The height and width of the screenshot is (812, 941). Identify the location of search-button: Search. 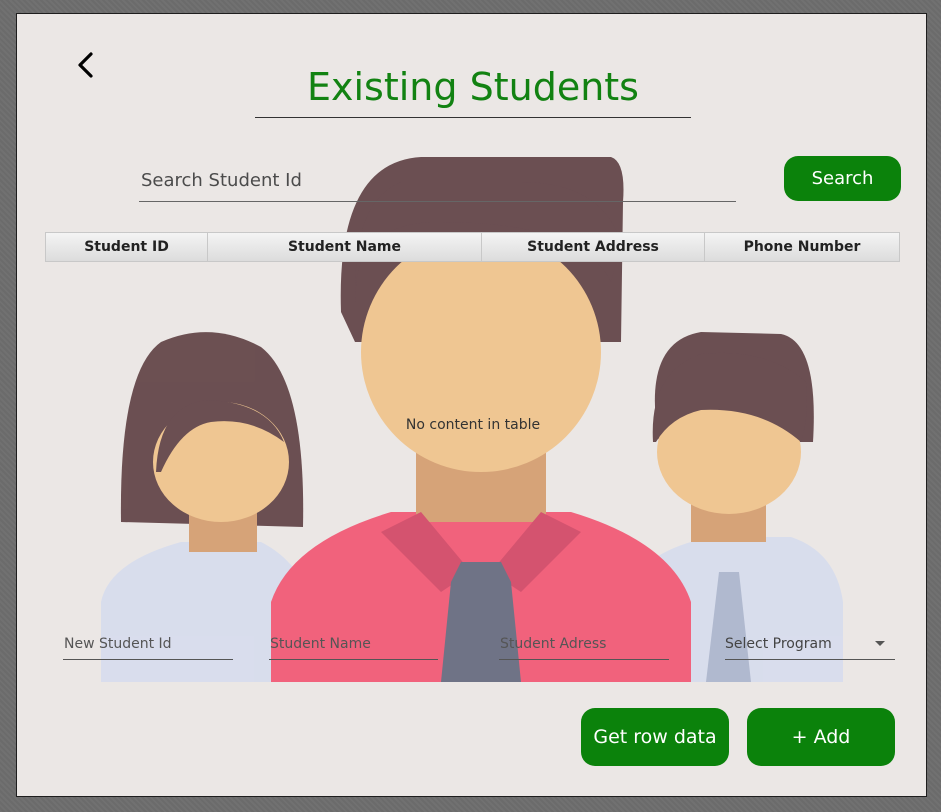
(842, 178).